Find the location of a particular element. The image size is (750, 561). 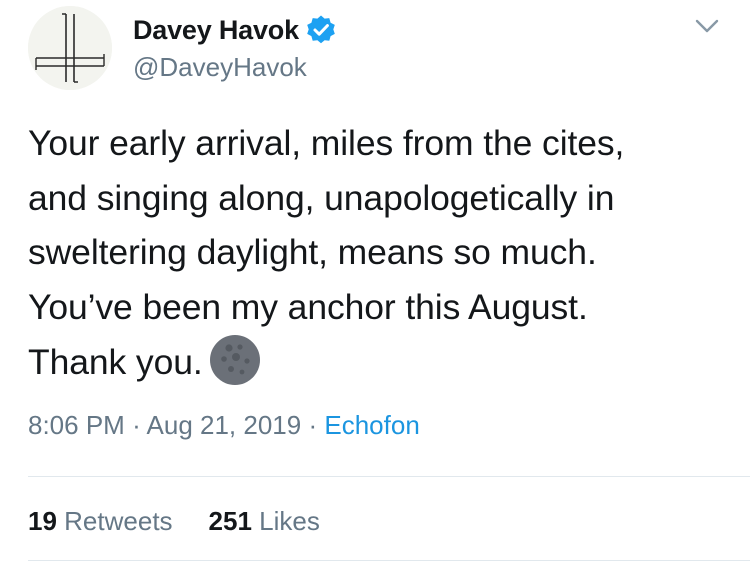

tweet-meta: 8:06 PM · Aug 21, 2019 · Echofon is located at coordinates (224, 425).